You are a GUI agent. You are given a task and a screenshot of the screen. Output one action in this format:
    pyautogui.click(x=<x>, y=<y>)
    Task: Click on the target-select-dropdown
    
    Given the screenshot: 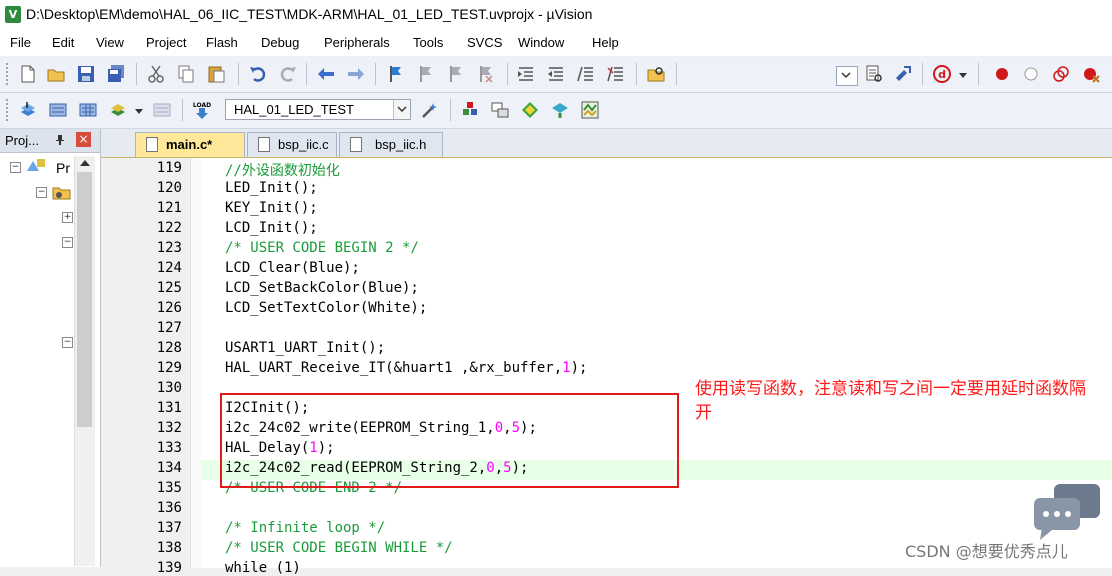 What is the action you would take?
    pyautogui.click(x=401, y=109)
    